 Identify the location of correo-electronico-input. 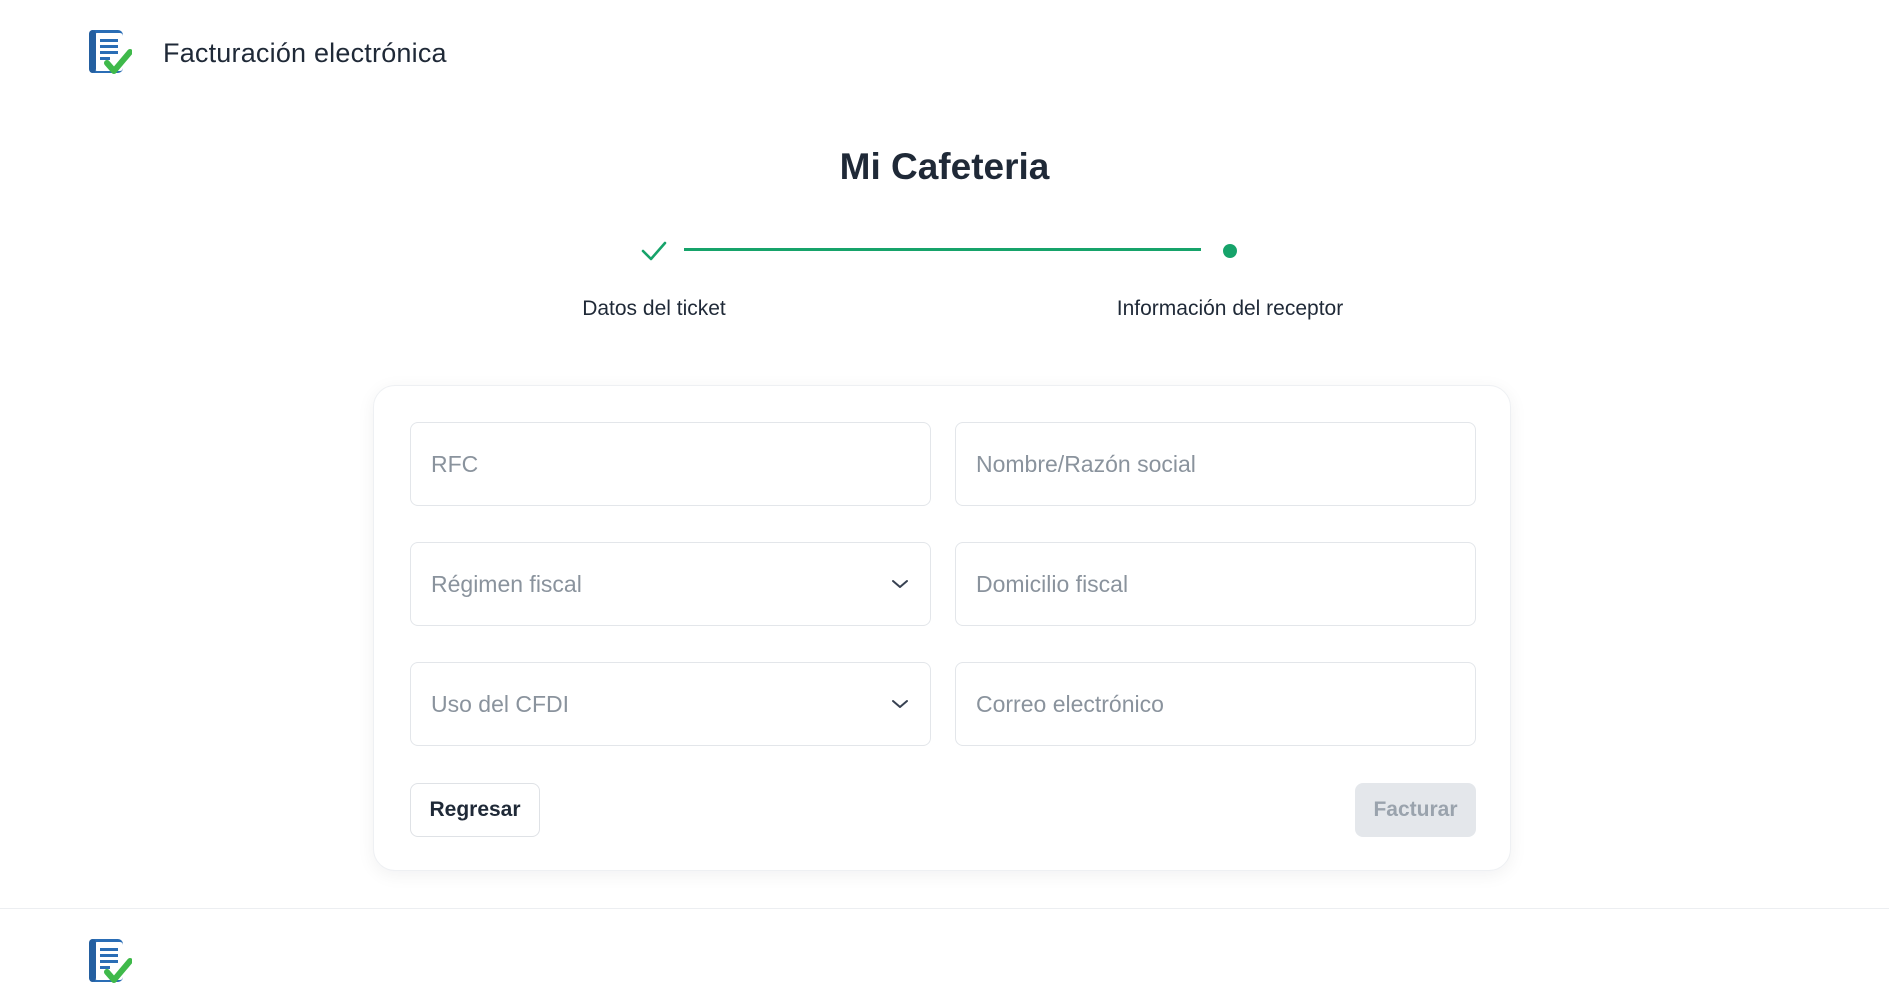
(1215, 704).